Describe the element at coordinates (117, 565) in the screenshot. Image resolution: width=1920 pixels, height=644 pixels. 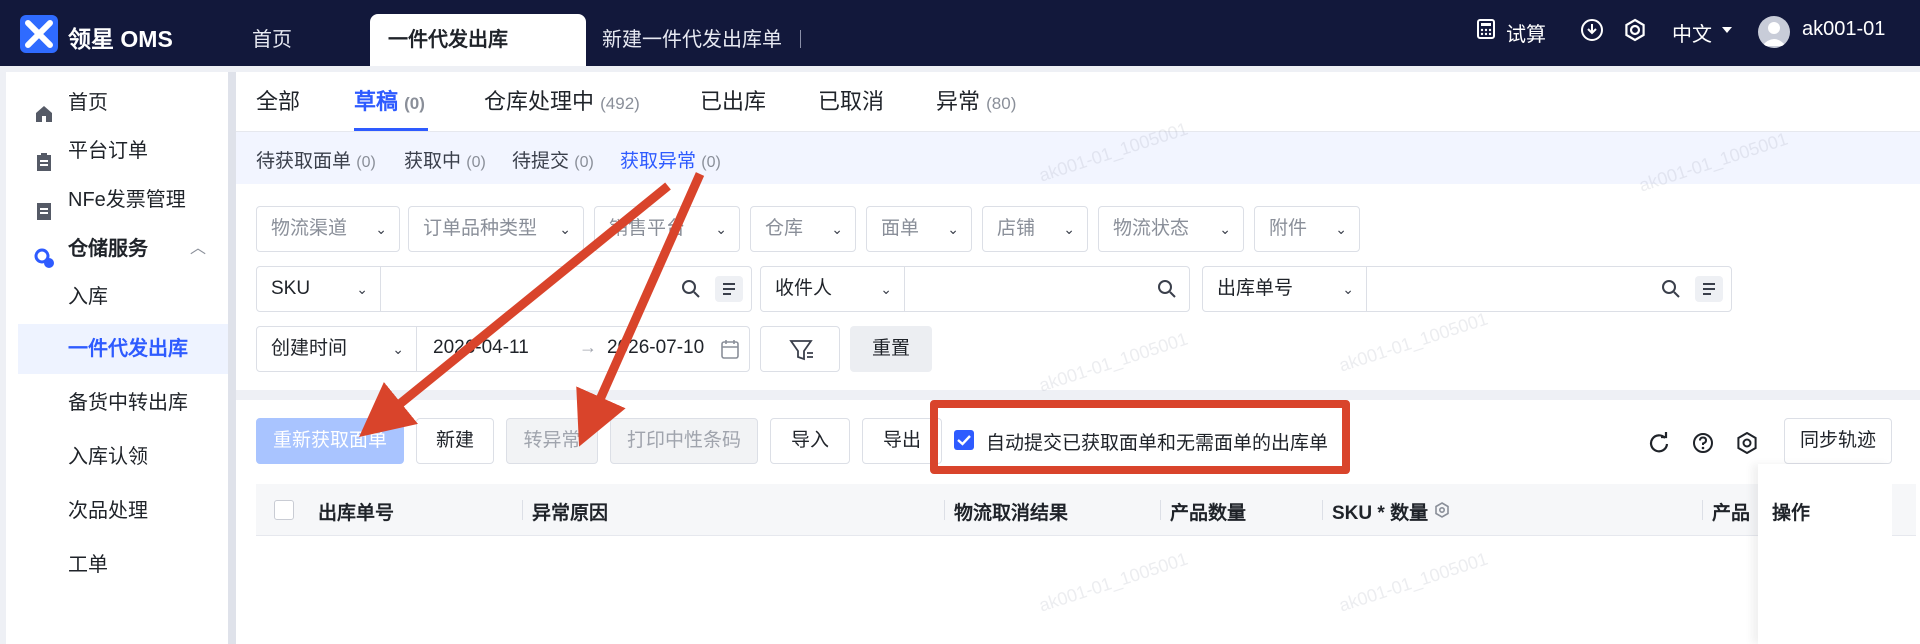
I see `sidebar-item-work-order: 工单` at that location.